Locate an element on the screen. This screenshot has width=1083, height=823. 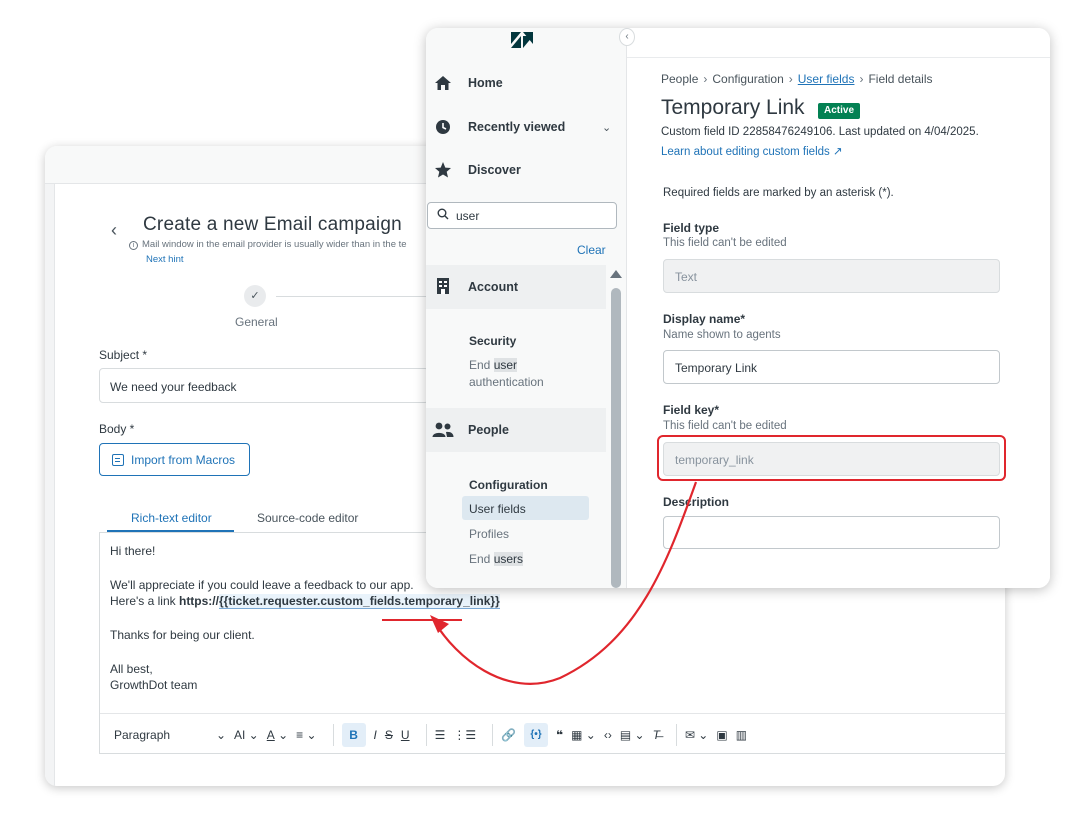
tab-source-code-editor: Source-code editor is located at coordinates (307, 518).